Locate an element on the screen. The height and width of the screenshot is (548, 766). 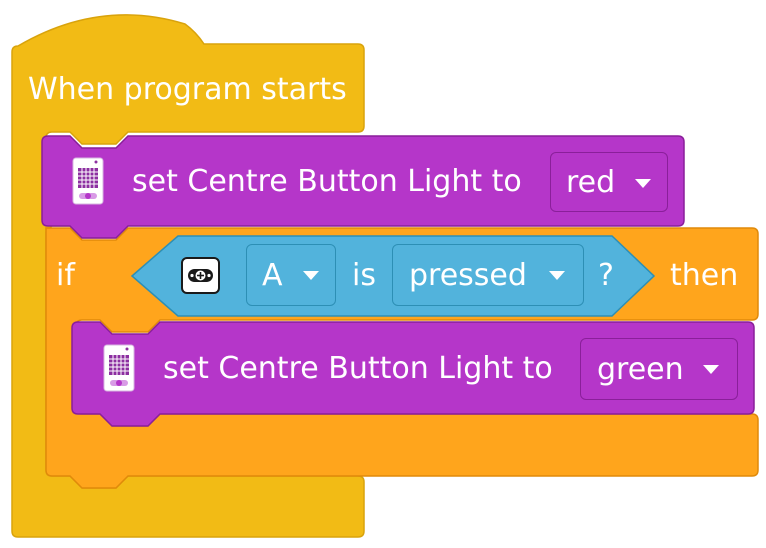
set-light-label-1: set Centre Button Light to is located at coordinates (327, 181).